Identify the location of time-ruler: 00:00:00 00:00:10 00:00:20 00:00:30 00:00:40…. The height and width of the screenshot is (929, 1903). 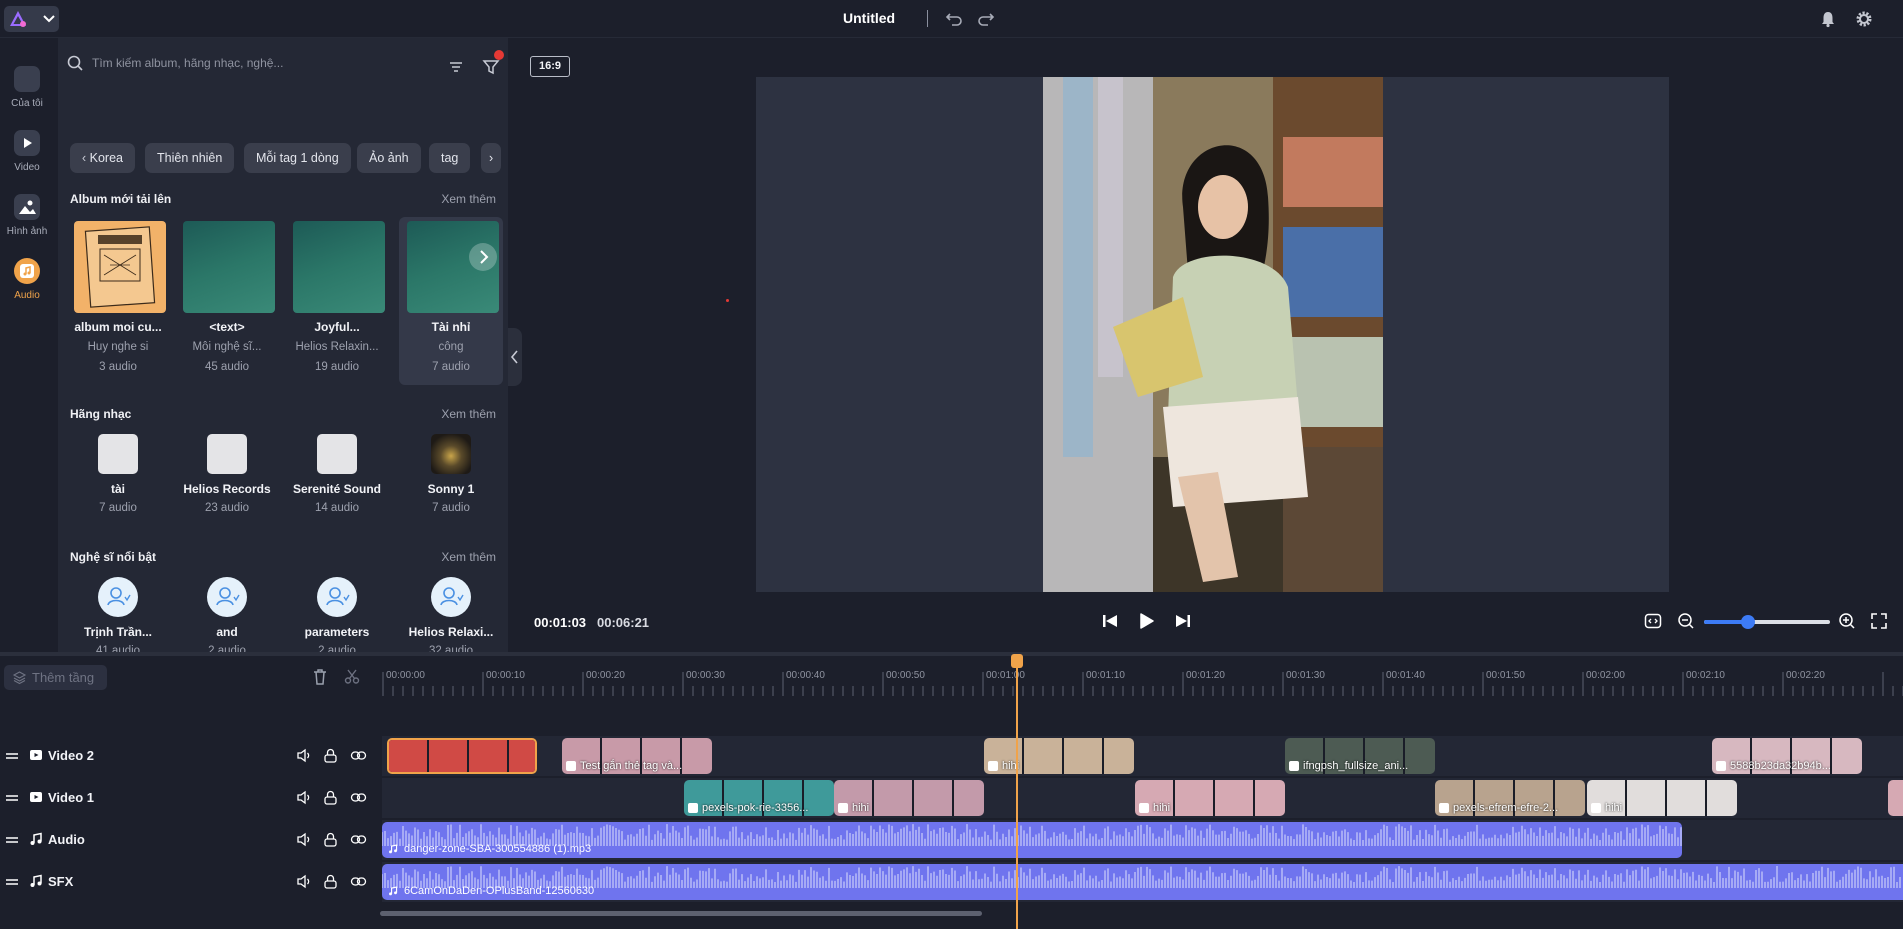
(1141, 680).